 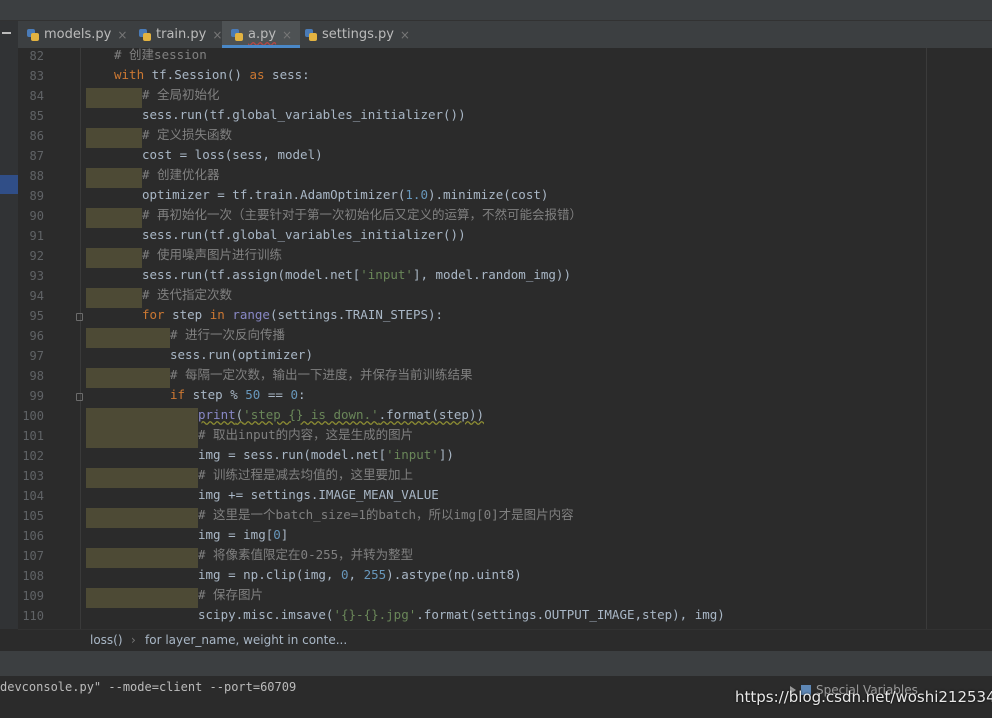 I want to click on code-text: # 每隔一定次数，输出一下进度，并保存当前训练结果, so click(x=321, y=375).